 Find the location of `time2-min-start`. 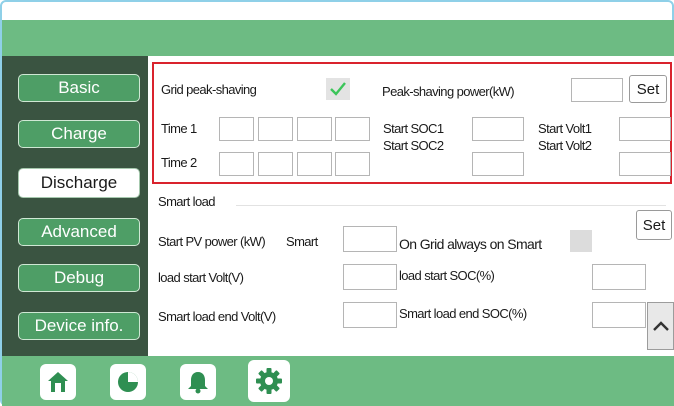

time2-min-start is located at coordinates (275, 164).